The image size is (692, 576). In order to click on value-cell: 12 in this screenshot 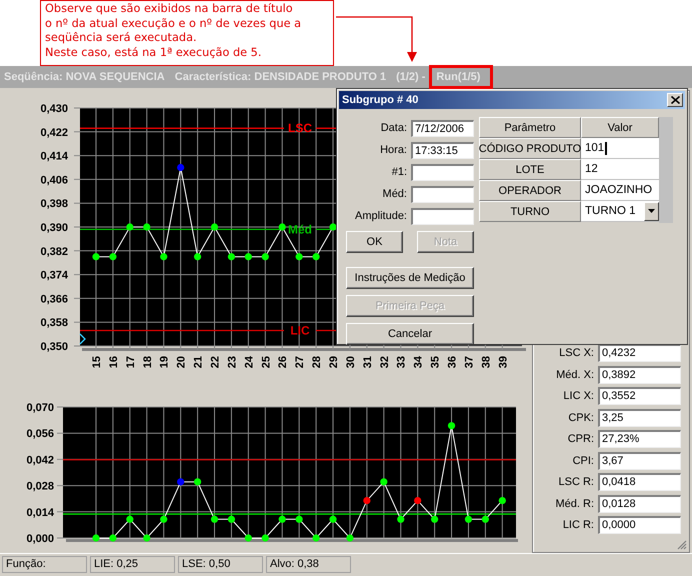, I will do `click(620, 169)`.